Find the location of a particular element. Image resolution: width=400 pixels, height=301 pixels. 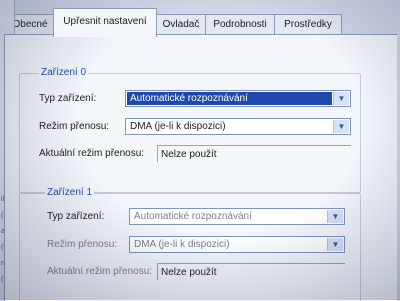

device-1-mode-select: DMA (je-li k dispozici) ▼ is located at coordinates (237, 244).